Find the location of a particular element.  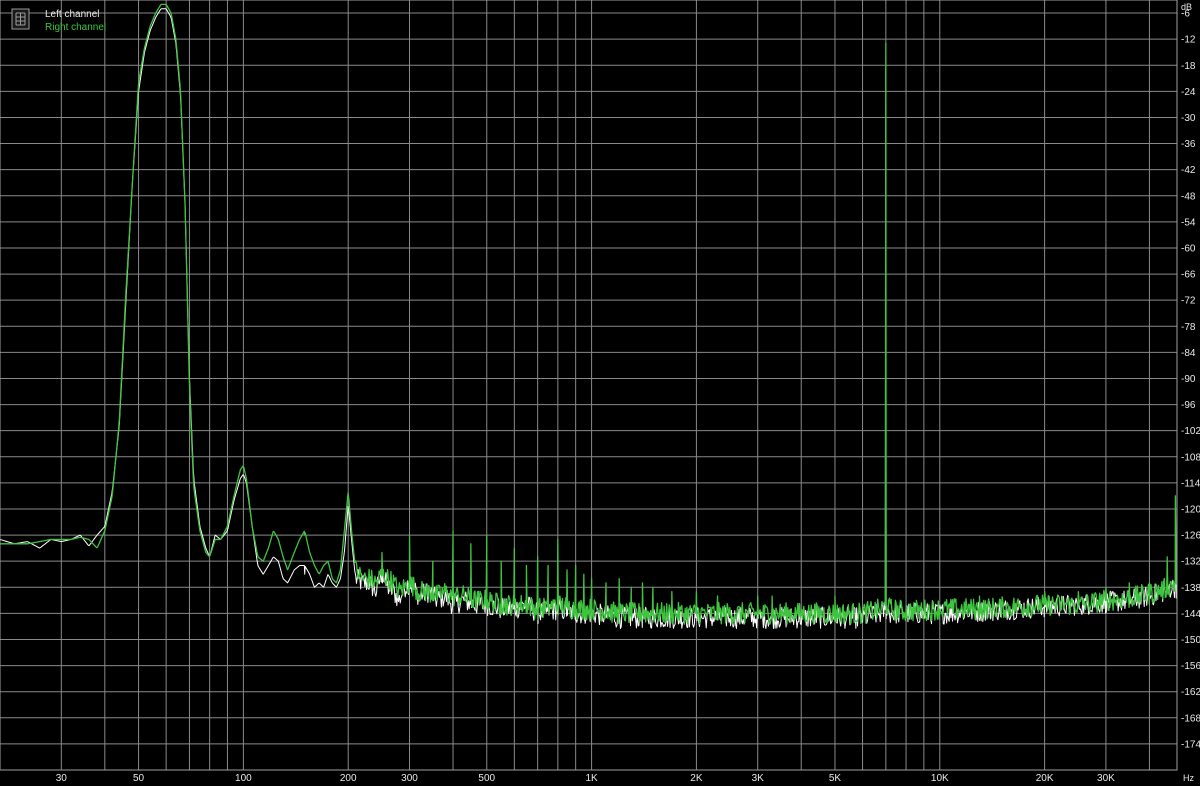

y-unit-label: dB is located at coordinates (1186, 7).